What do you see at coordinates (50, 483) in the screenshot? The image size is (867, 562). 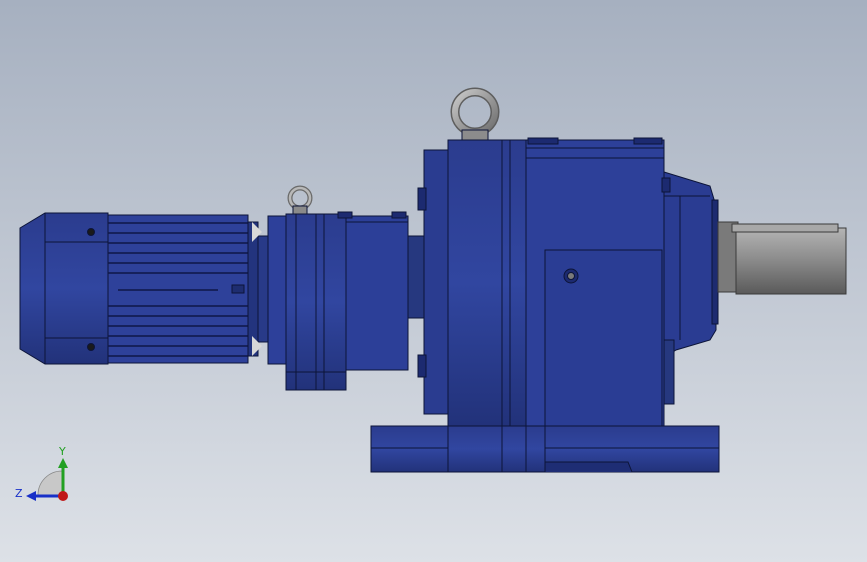 I see `triad-plane` at bounding box center [50, 483].